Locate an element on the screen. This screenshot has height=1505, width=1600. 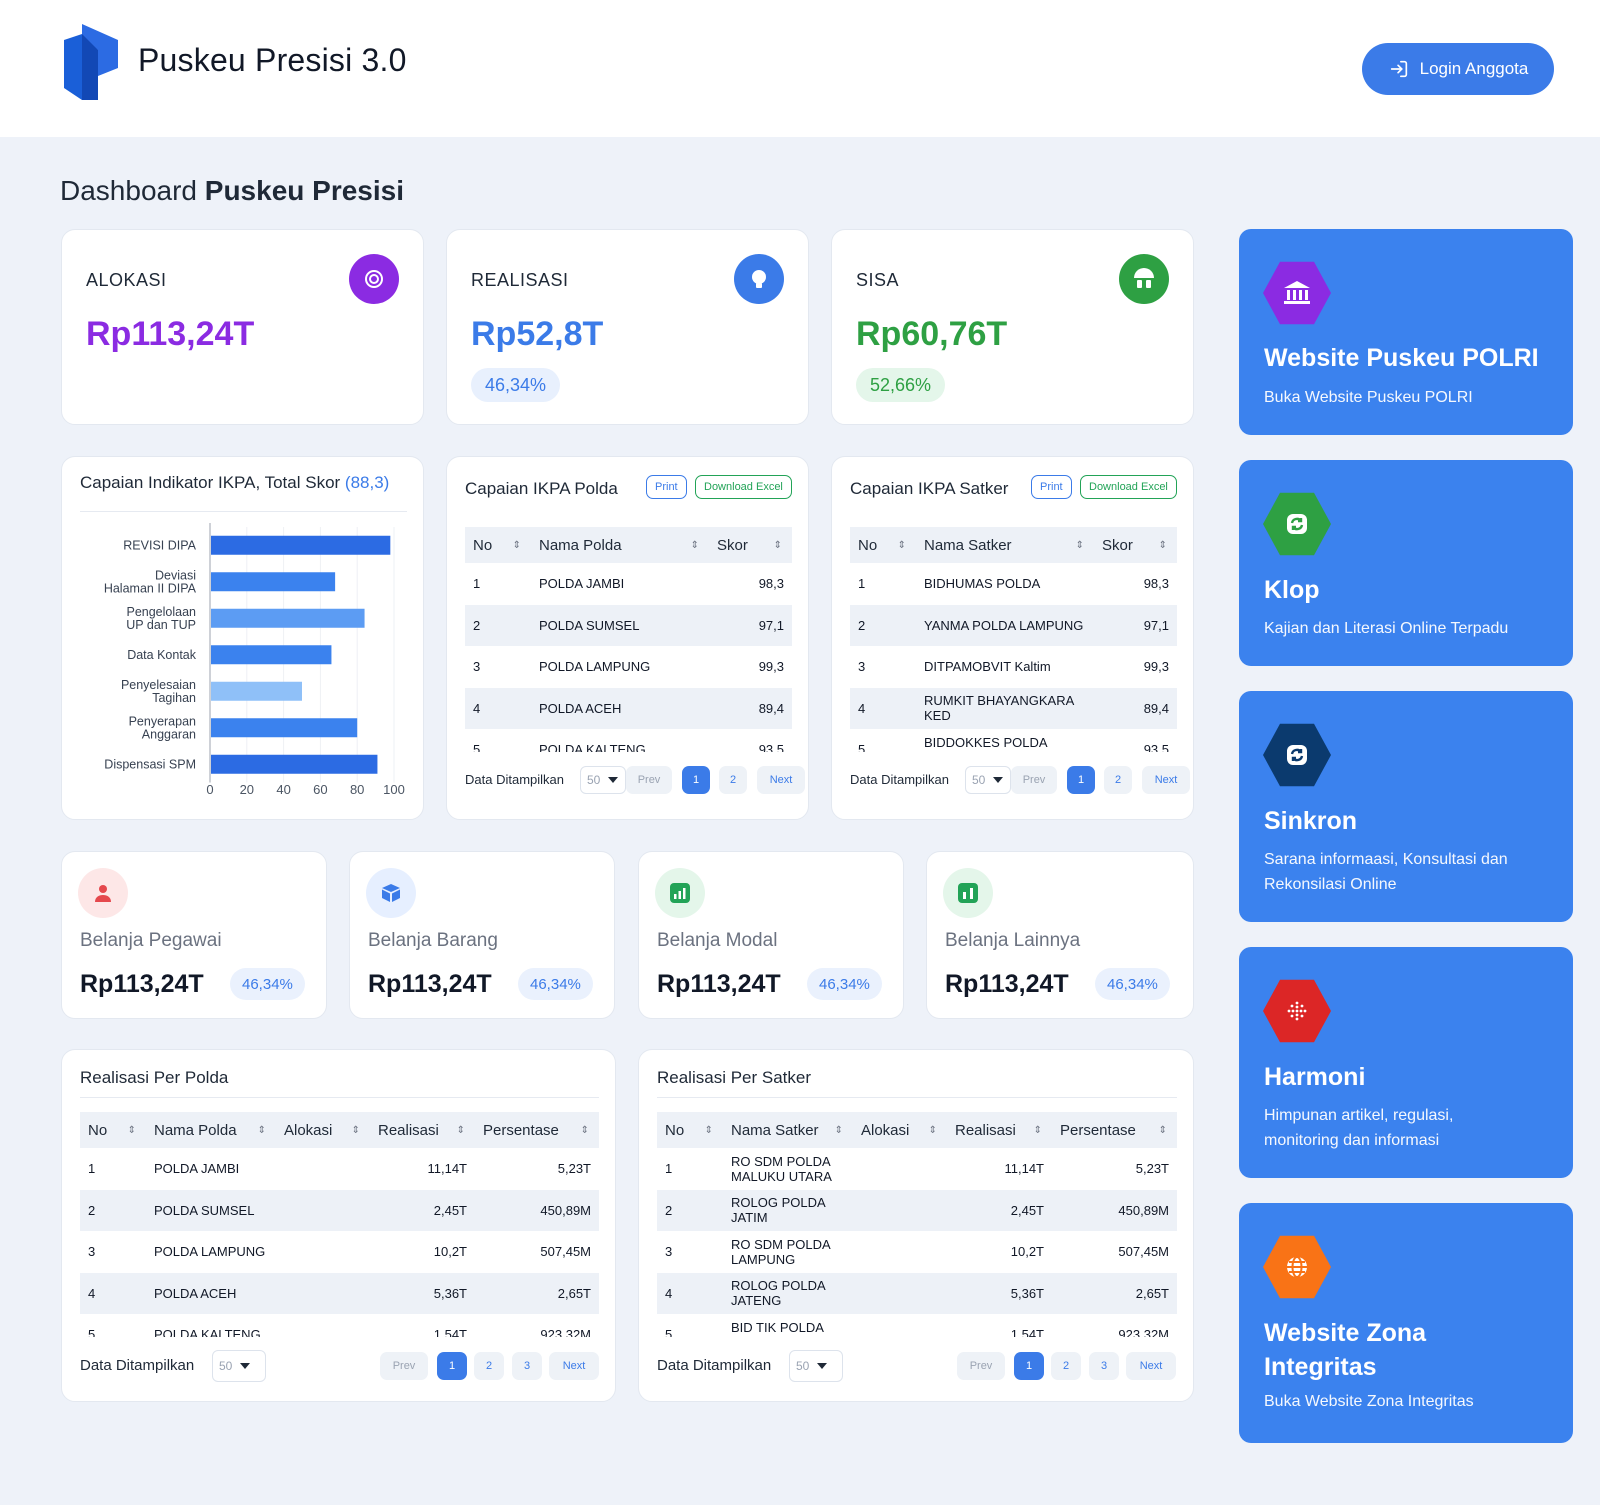
stat-card-realisasi: REALISASI Rp52,8T 46,34% is located at coordinates (627, 327).